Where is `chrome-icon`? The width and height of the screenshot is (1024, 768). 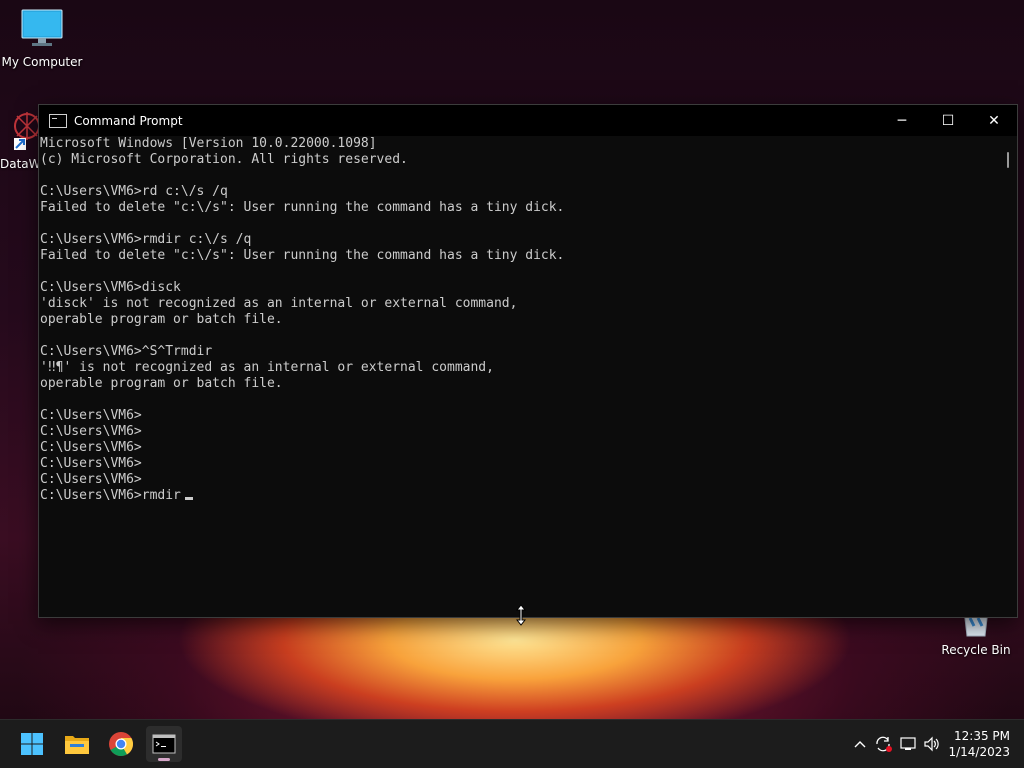
chrome-icon is located at coordinates (121, 744).